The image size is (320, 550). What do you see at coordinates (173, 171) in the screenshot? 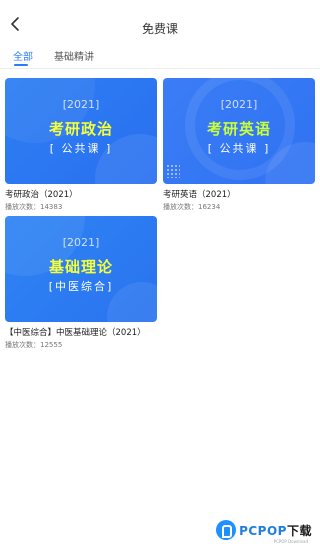
I see `cover-dot-pattern` at bounding box center [173, 171].